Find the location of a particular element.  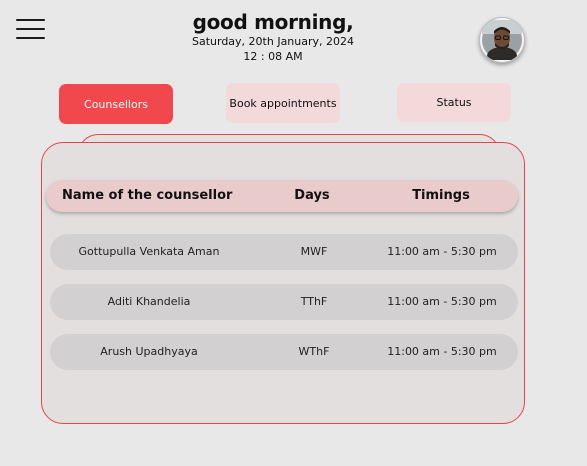

tab-counsellors: Counsellors is located at coordinates (116, 104).